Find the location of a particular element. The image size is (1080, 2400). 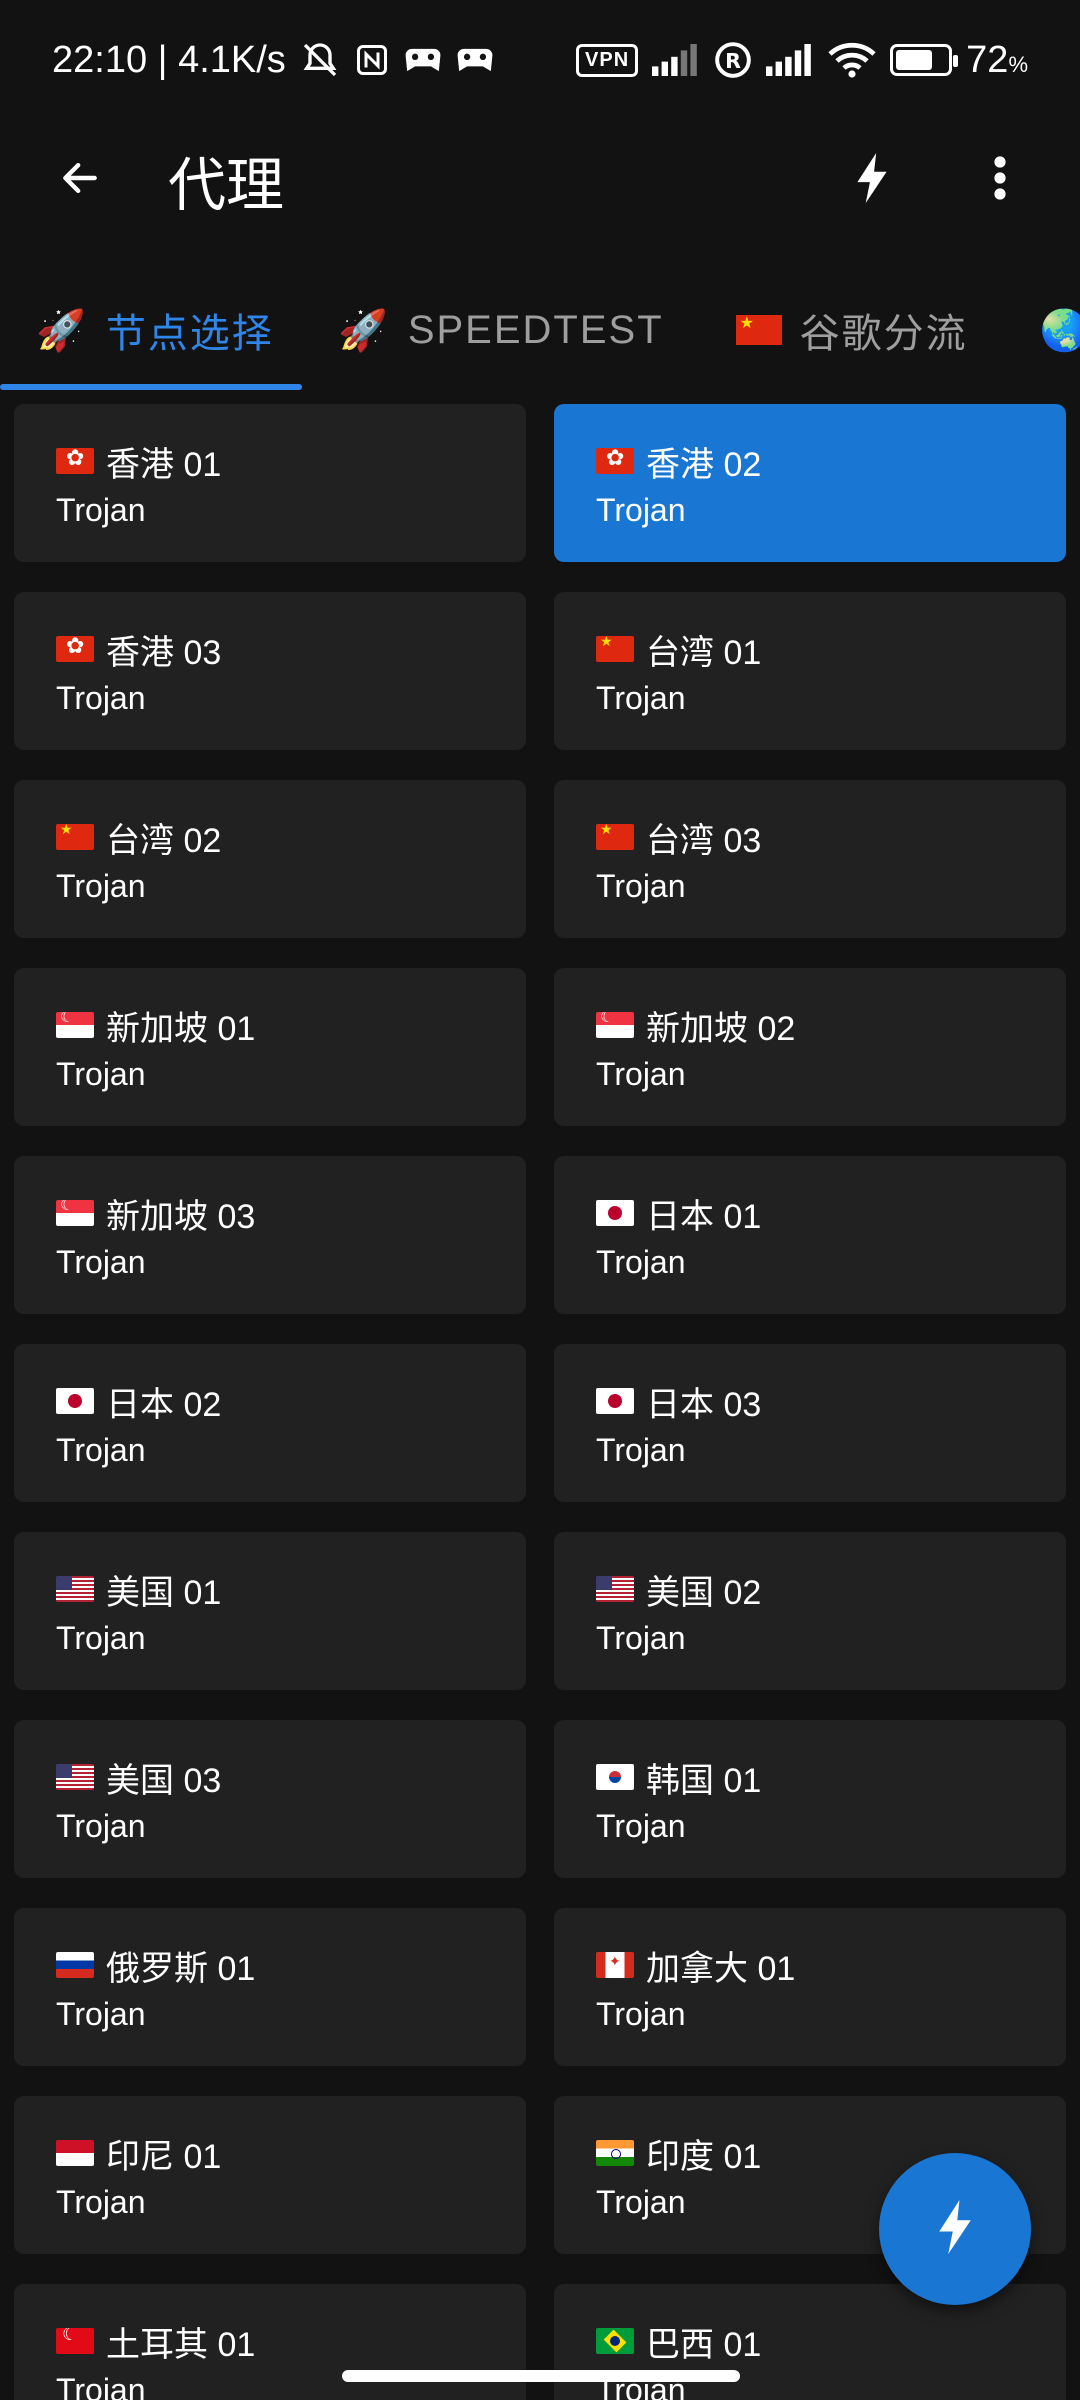

proxy-node-card: 香港 03 Trojan is located at coordinates (270, 671).